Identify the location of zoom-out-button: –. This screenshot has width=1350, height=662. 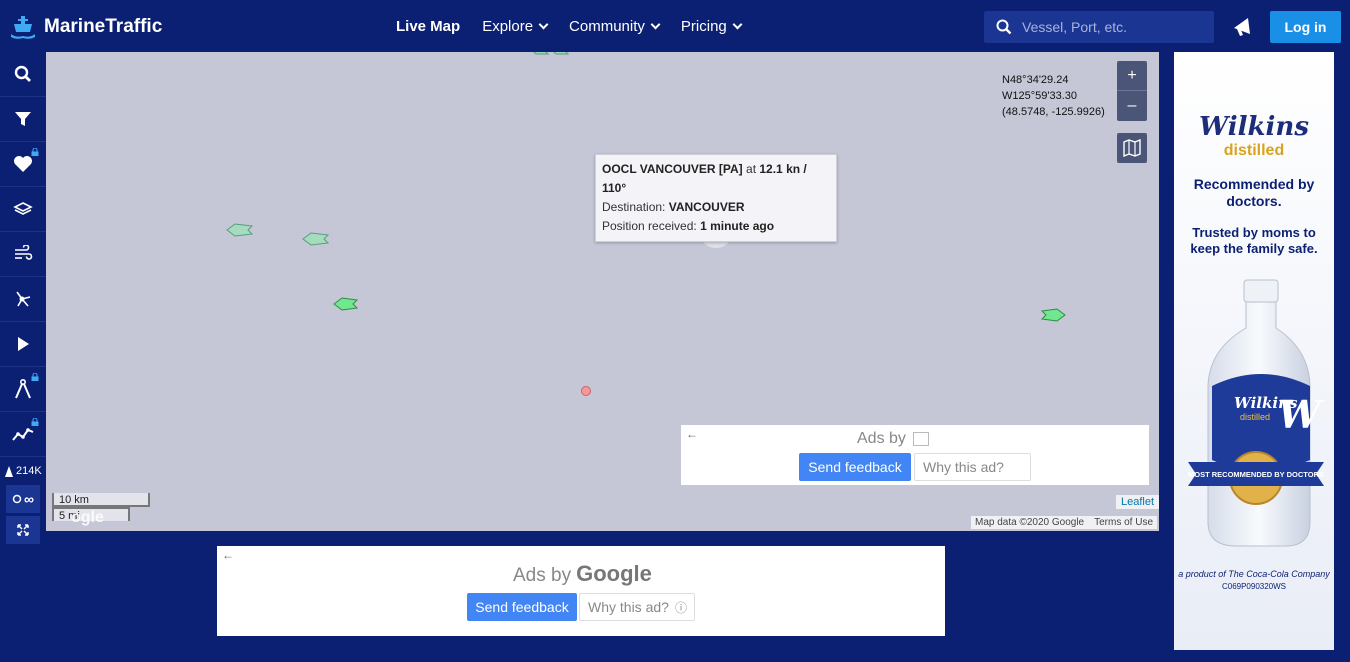
(1132, 106).